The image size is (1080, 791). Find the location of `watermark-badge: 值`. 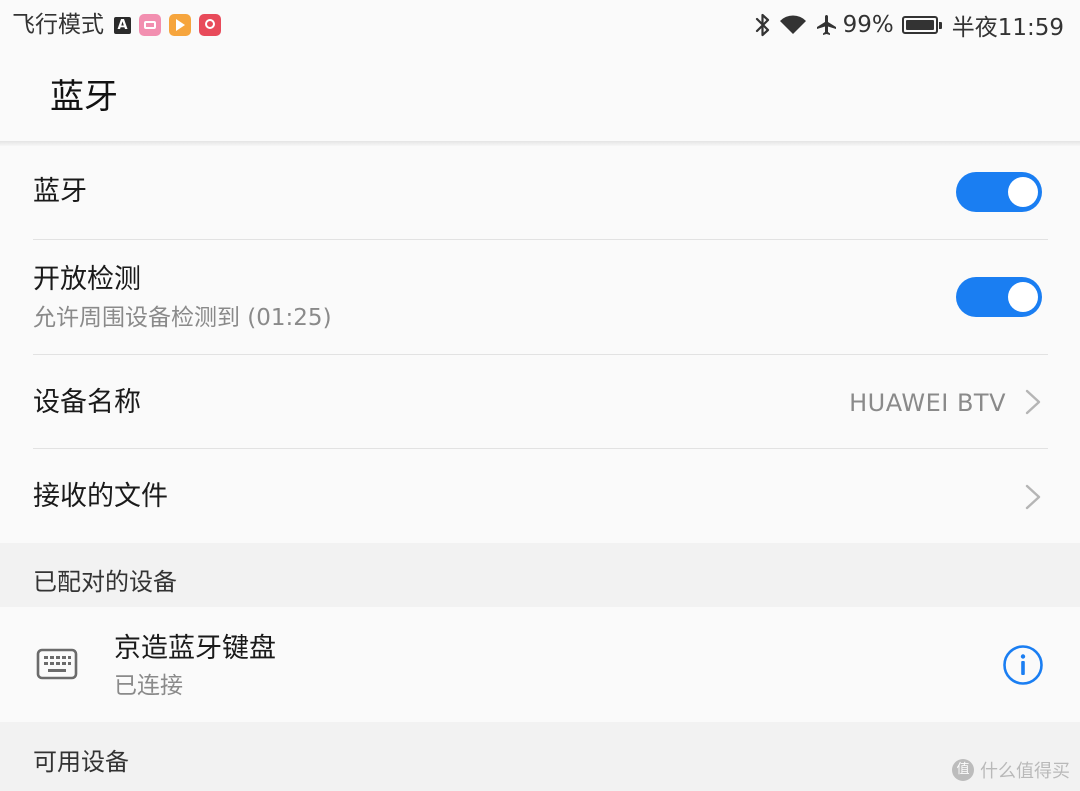

watermark-badge: 值 is located at coordinates (963, 770).